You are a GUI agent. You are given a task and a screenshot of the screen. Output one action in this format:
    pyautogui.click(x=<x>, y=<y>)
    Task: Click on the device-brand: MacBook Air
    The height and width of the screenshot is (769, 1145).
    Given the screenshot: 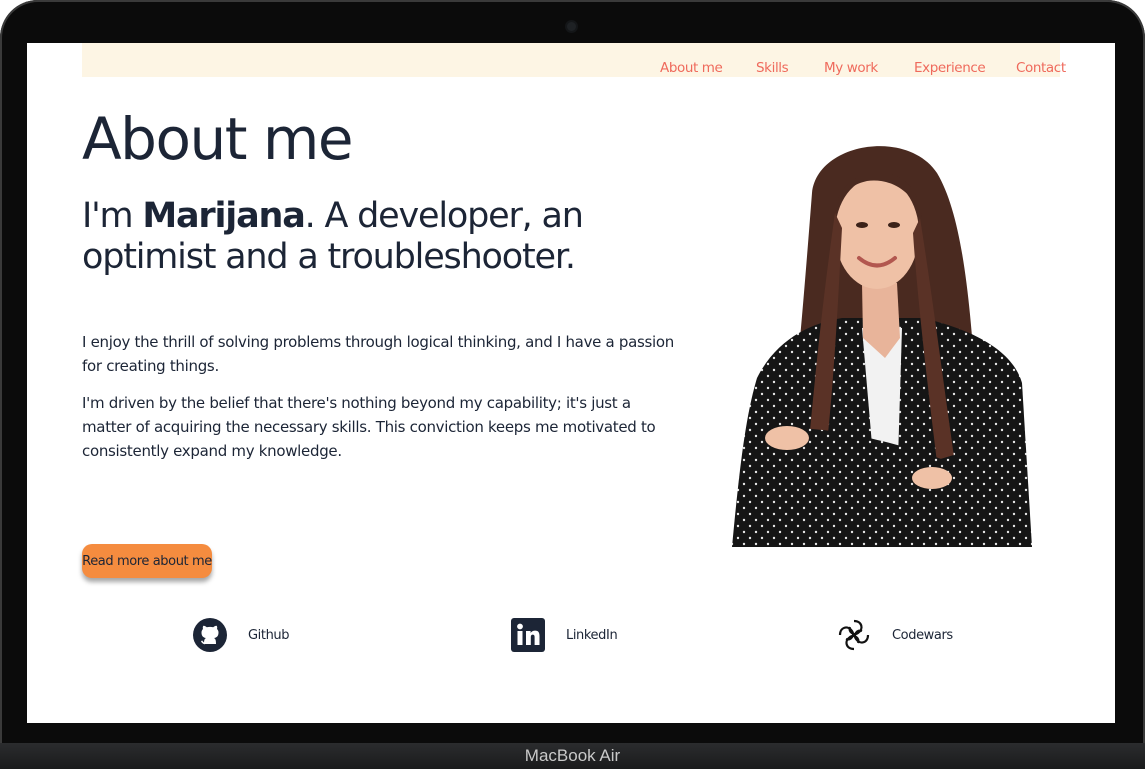 What is the action you would take?
    pyautogui.click(x=572, y=755)
    